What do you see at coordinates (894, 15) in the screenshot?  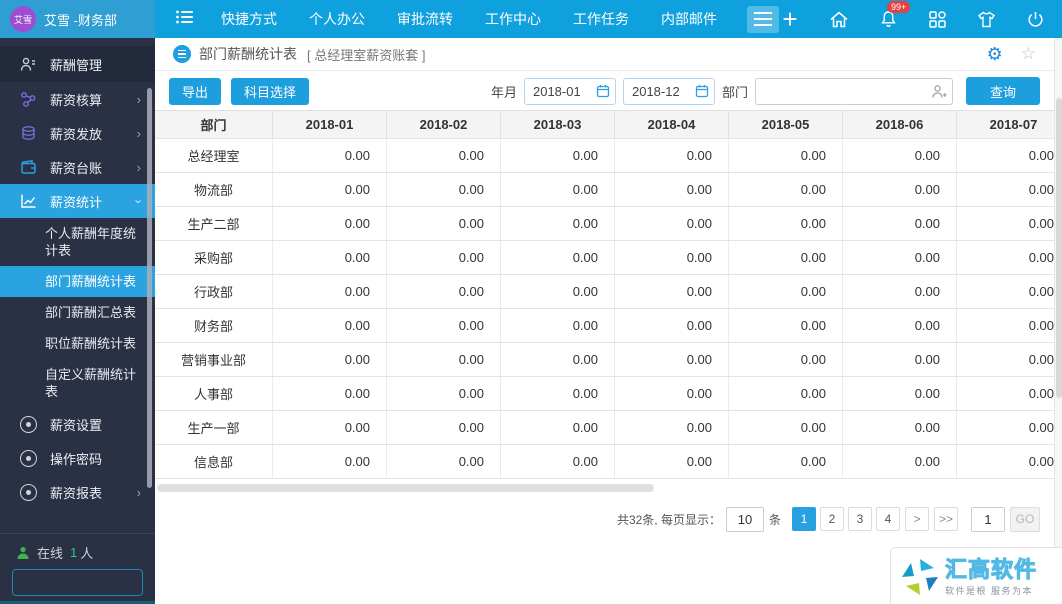 I see `notifications-bell-icon: 99+` at bounding box center [894, 15].